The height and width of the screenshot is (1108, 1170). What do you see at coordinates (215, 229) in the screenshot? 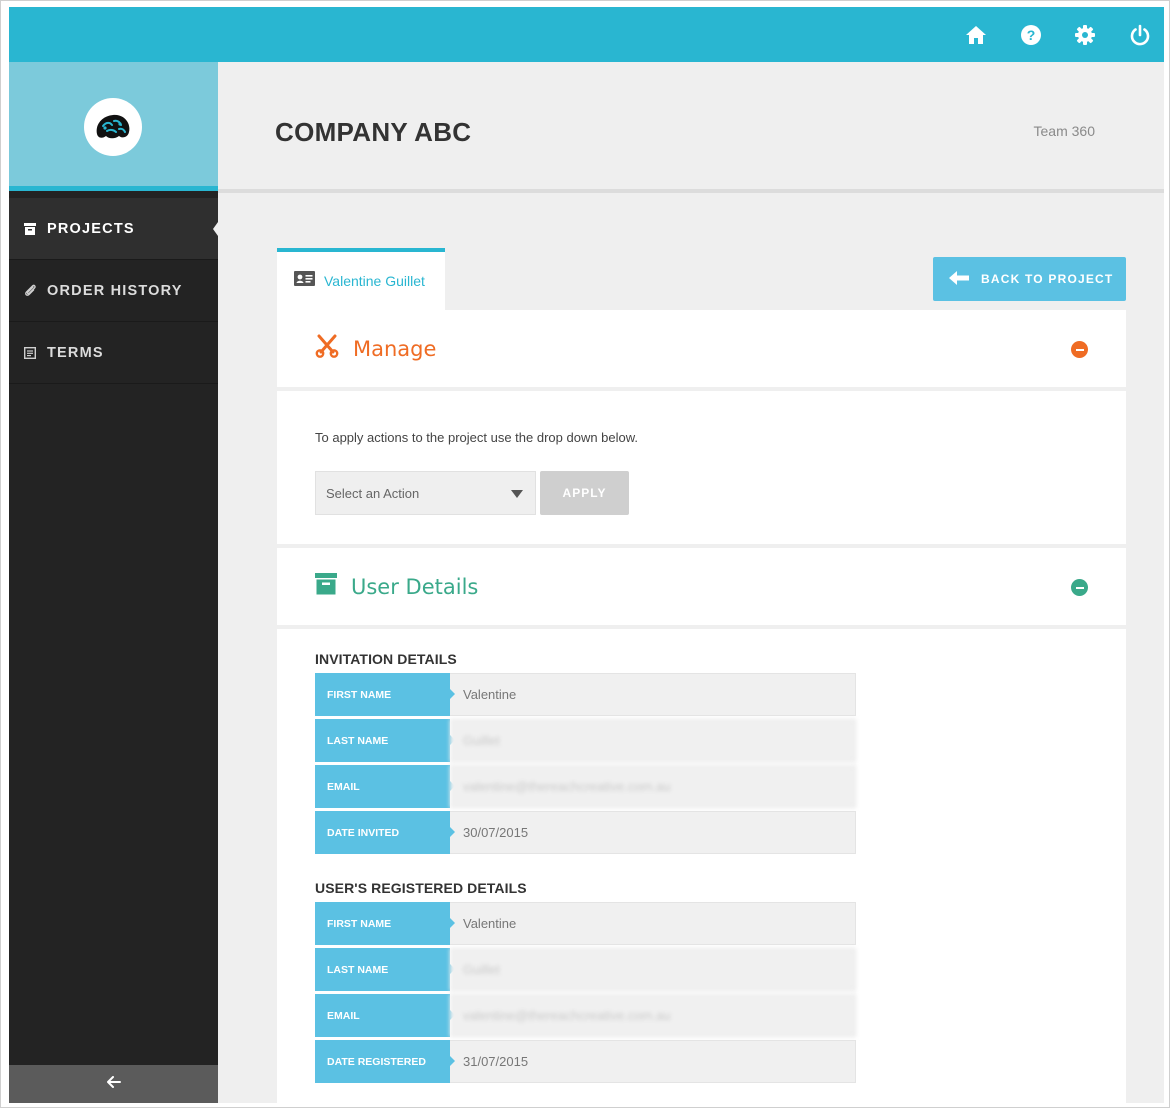
I see `active-indicator` at bounding box center [215, 229].